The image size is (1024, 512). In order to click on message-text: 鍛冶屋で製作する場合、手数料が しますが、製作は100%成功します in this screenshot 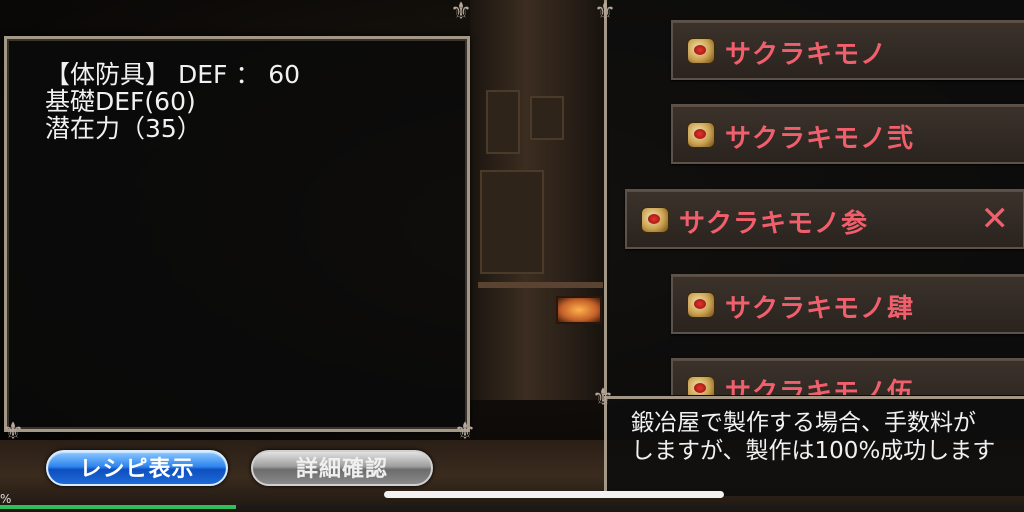, I will do `click(827, 437)`.